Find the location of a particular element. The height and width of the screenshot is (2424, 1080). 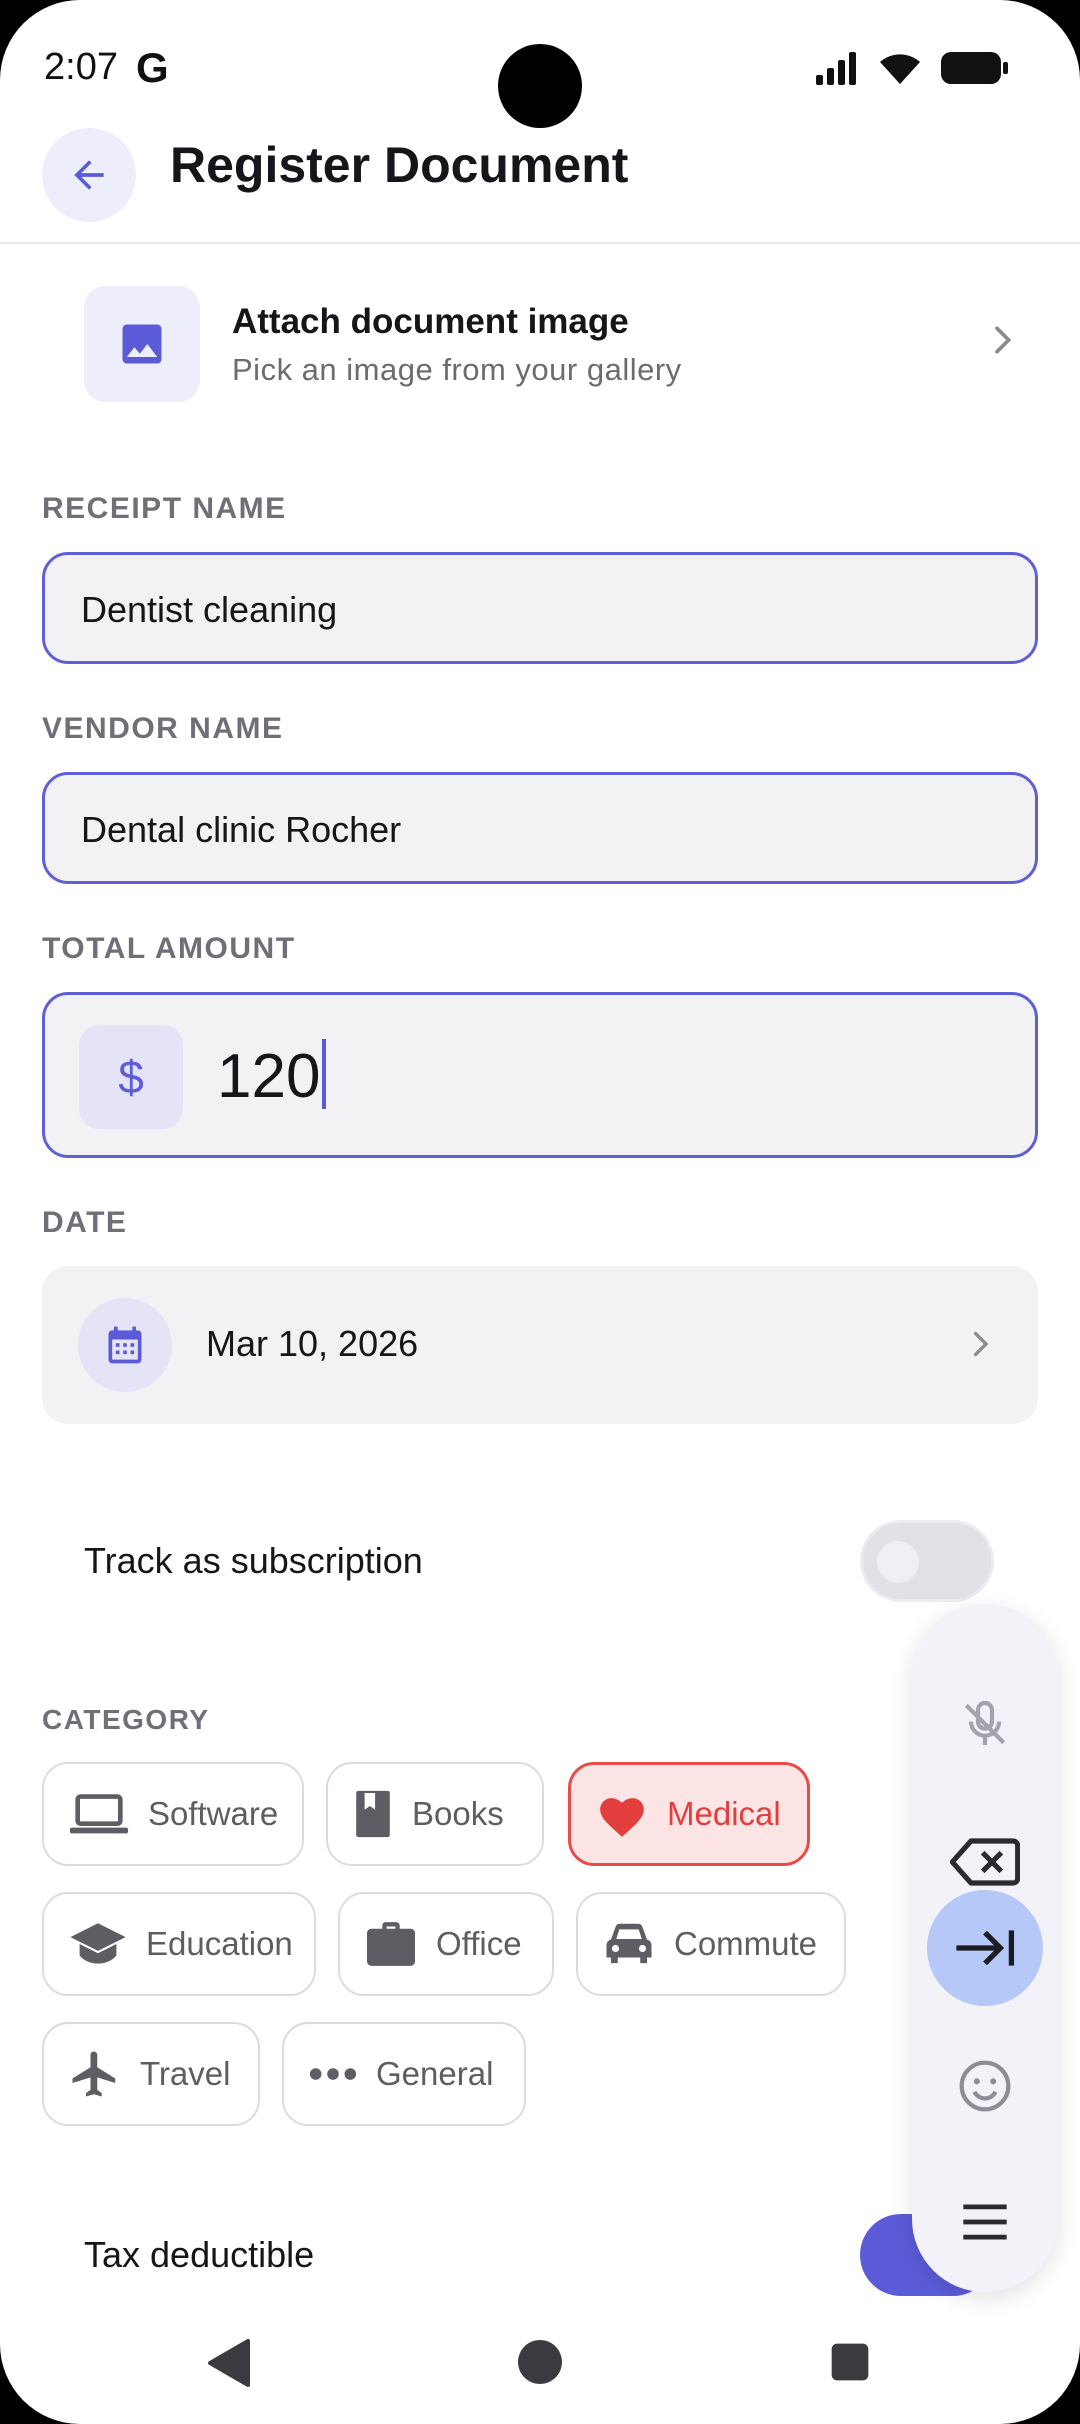

date-label: DATE is located at coordinates (85, 1222).